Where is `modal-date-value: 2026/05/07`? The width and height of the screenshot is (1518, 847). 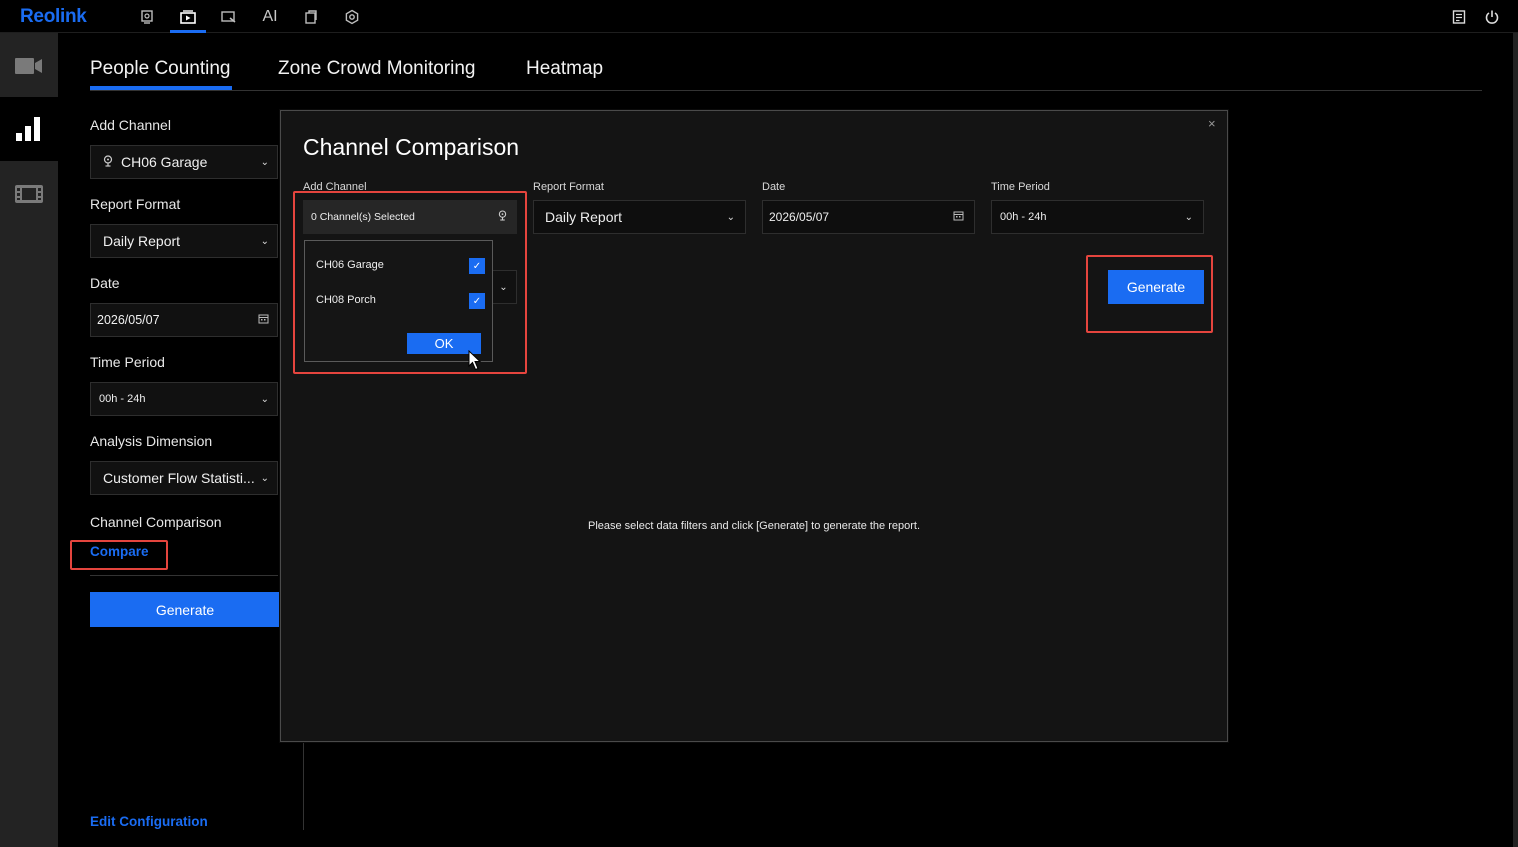
modal-date-value: 2026/05/07 is located at coordinates (799, 217).